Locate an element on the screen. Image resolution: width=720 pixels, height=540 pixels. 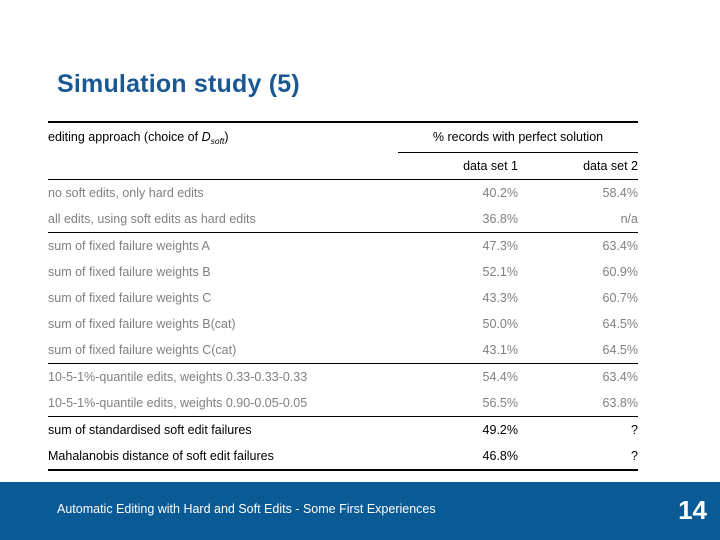
row-label: sum of fixed failure weights B(cat) is located at coordinates (142, 323).